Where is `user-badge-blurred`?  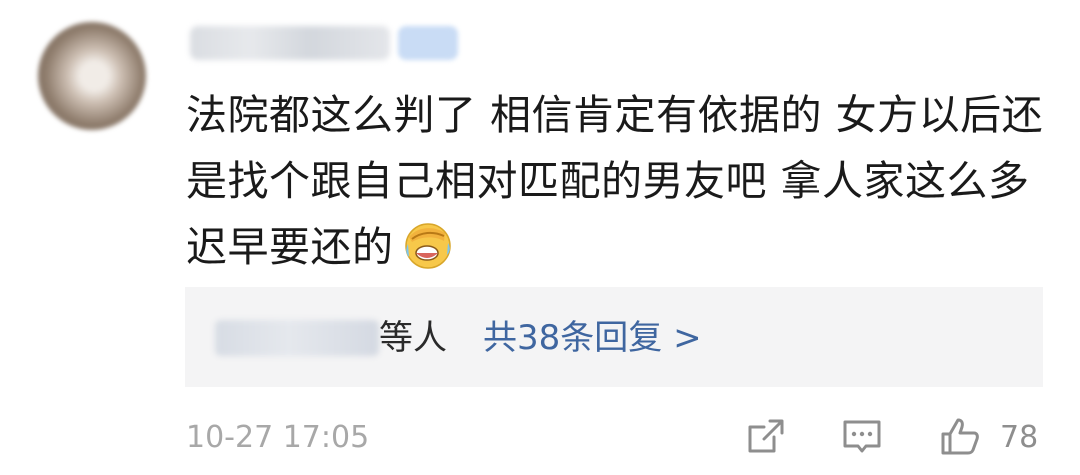
user-badge-blurred is located at coordinates (428, 43).